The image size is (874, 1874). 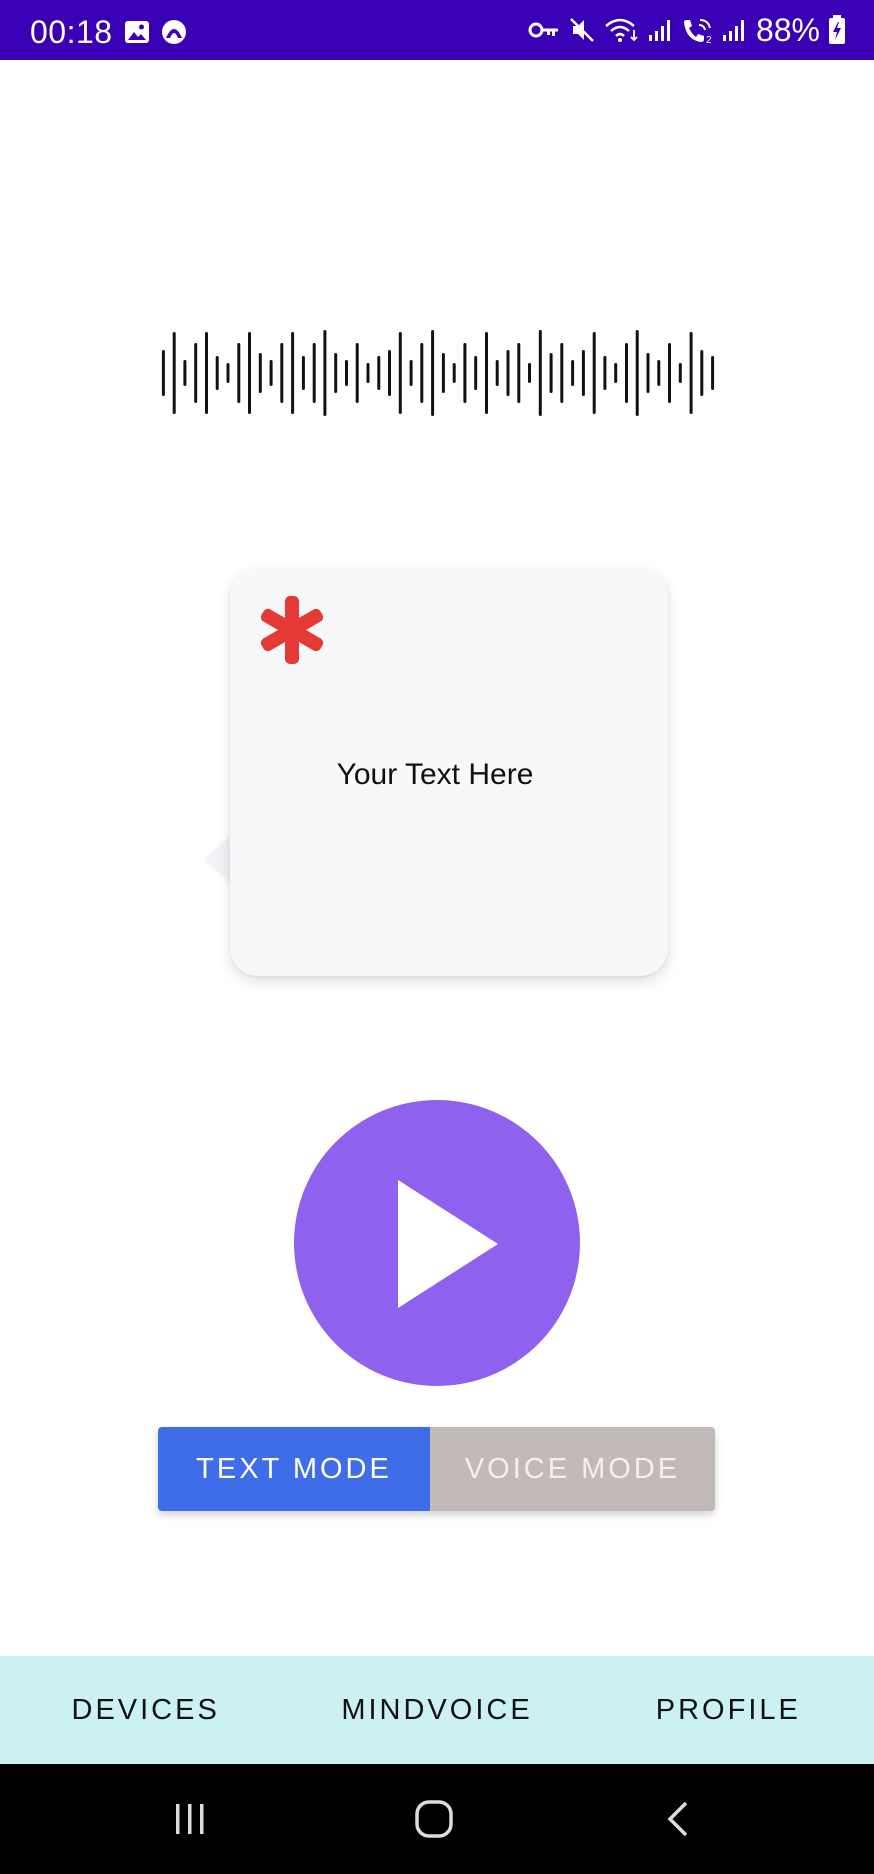 I want to click on app-notification-icon, so click(x=174, y=32).